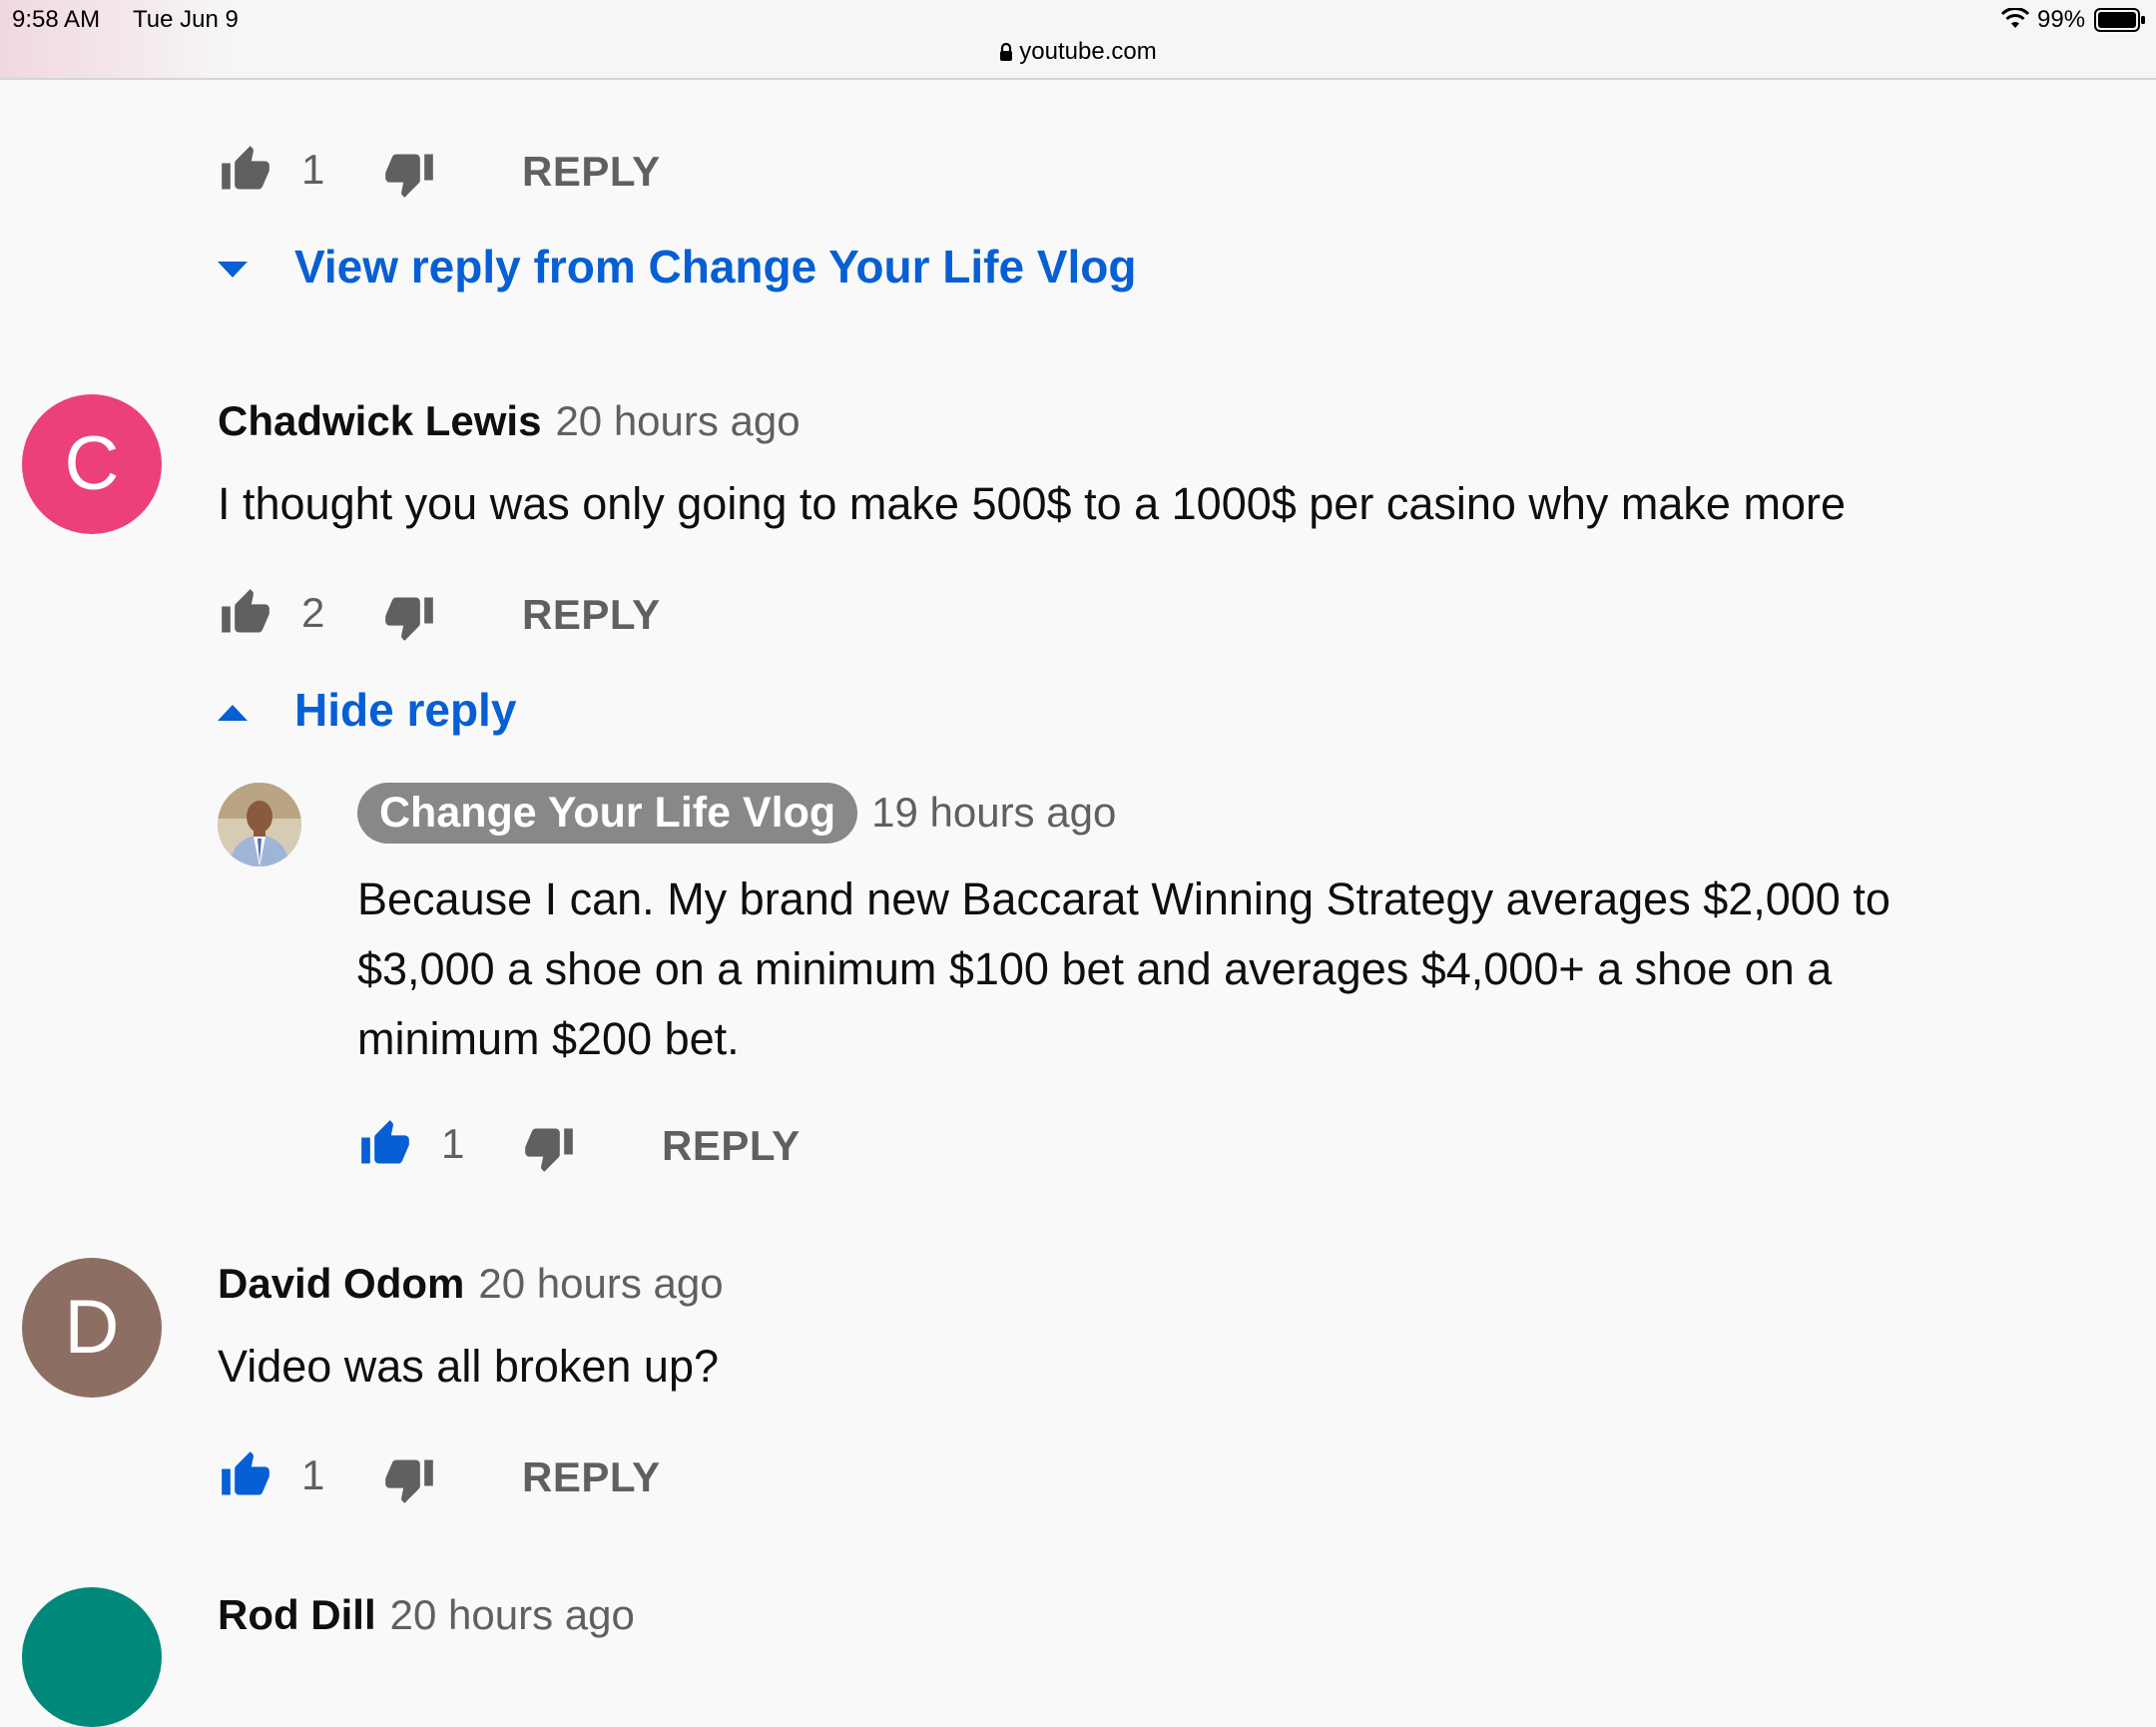  I want to click on comment-header: Chadwick Lewis 20 hours ago, so click(509, 421).